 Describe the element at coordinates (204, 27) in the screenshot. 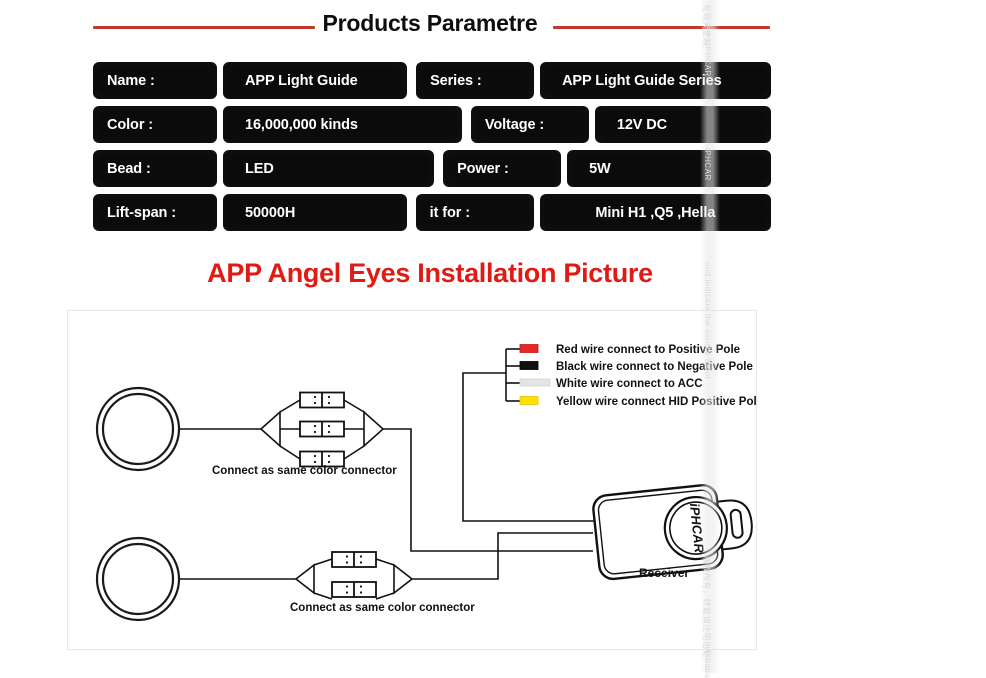

I see `title-rule-left` at that location.